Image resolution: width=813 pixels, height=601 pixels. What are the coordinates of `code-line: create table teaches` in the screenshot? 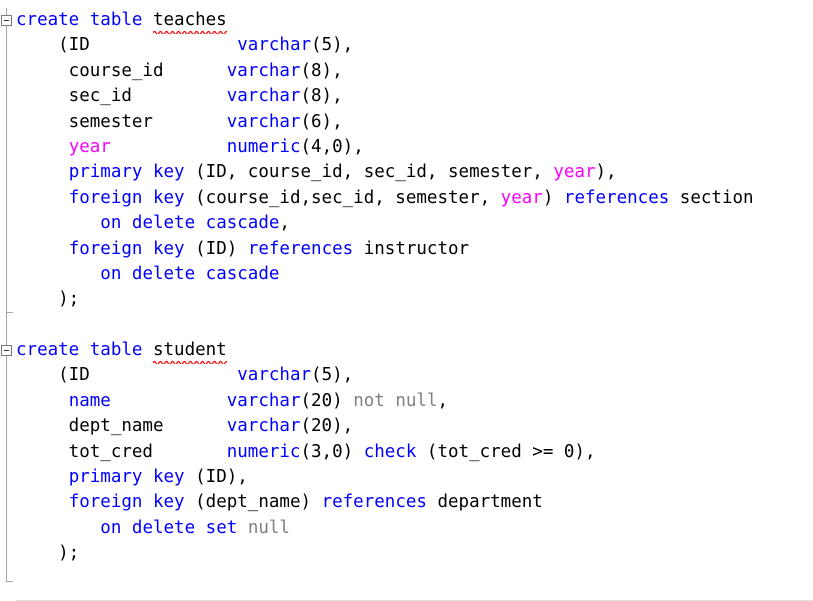 It's located at (414, 21).